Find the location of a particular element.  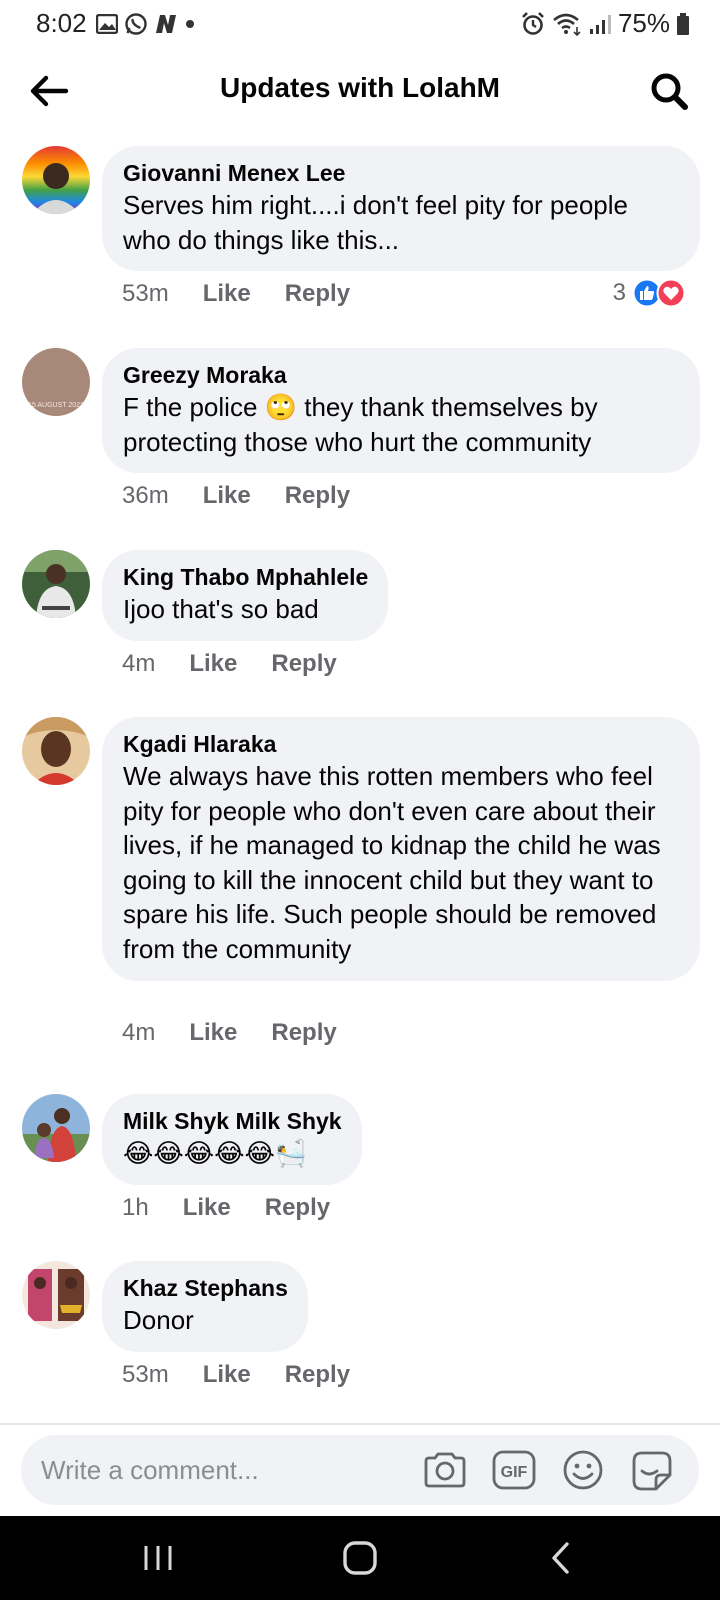

search-icon is located at coordinates (669, 91).